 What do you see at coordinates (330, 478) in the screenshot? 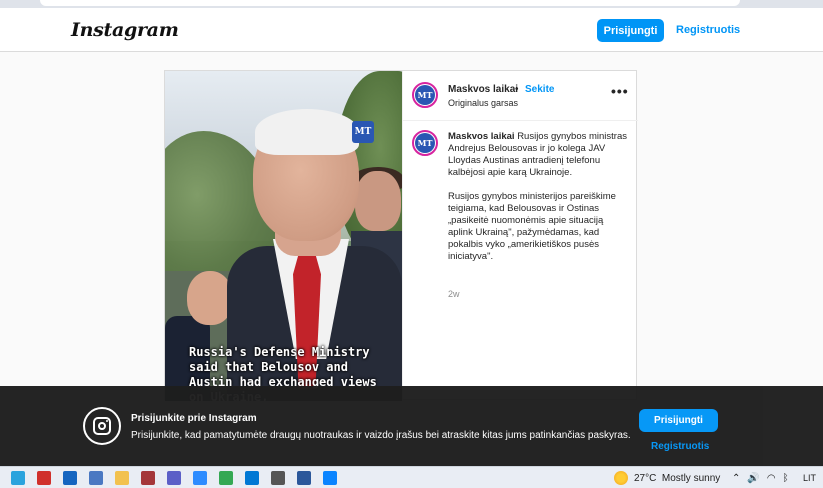
I see `photos-icon` at bounding box center [330, 478].